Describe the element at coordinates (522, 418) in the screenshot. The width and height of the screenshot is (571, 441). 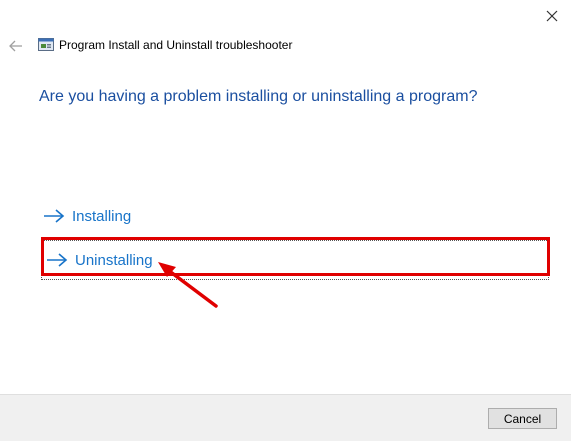
I see `cancel-button: Cancel` at that location.